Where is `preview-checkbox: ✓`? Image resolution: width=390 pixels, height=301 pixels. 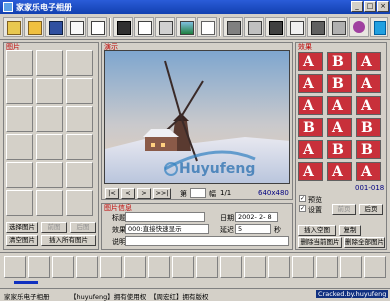
preview-checkbox: ✓ is located at coordinates (302, 198).